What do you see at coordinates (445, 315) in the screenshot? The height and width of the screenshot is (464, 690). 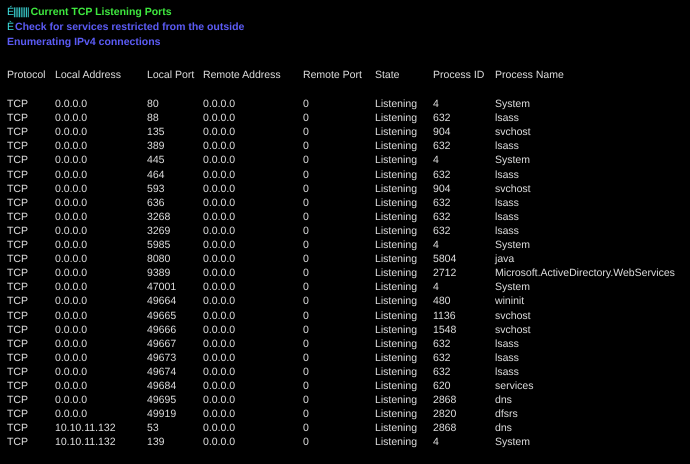 I see `table-cell-text: 1136` at bounding box center [445, 315].